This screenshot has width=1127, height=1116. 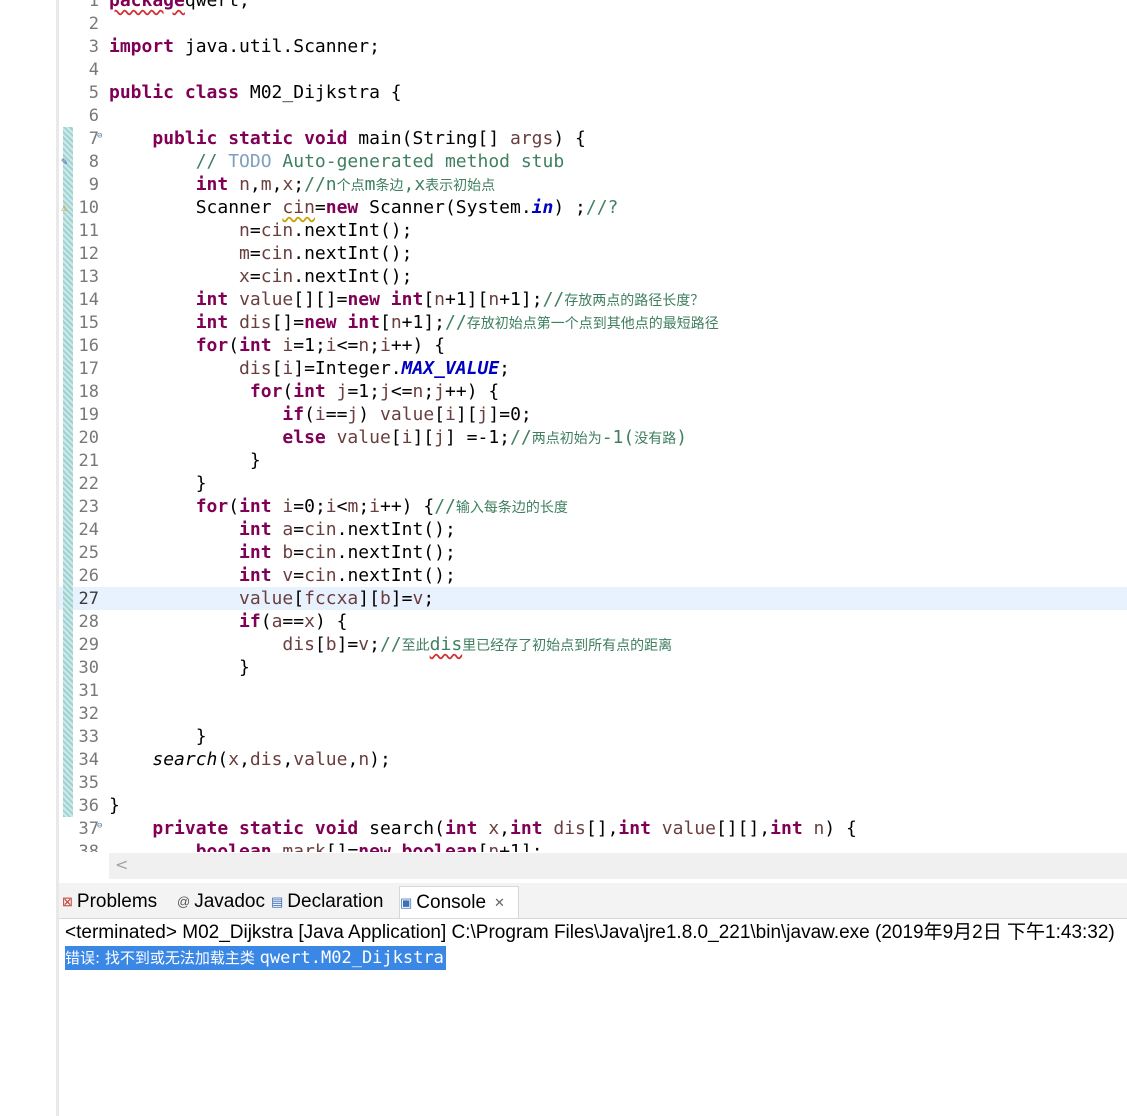 I want to click on warning-marker-icon: ⚠, so click(x=64, y=207).